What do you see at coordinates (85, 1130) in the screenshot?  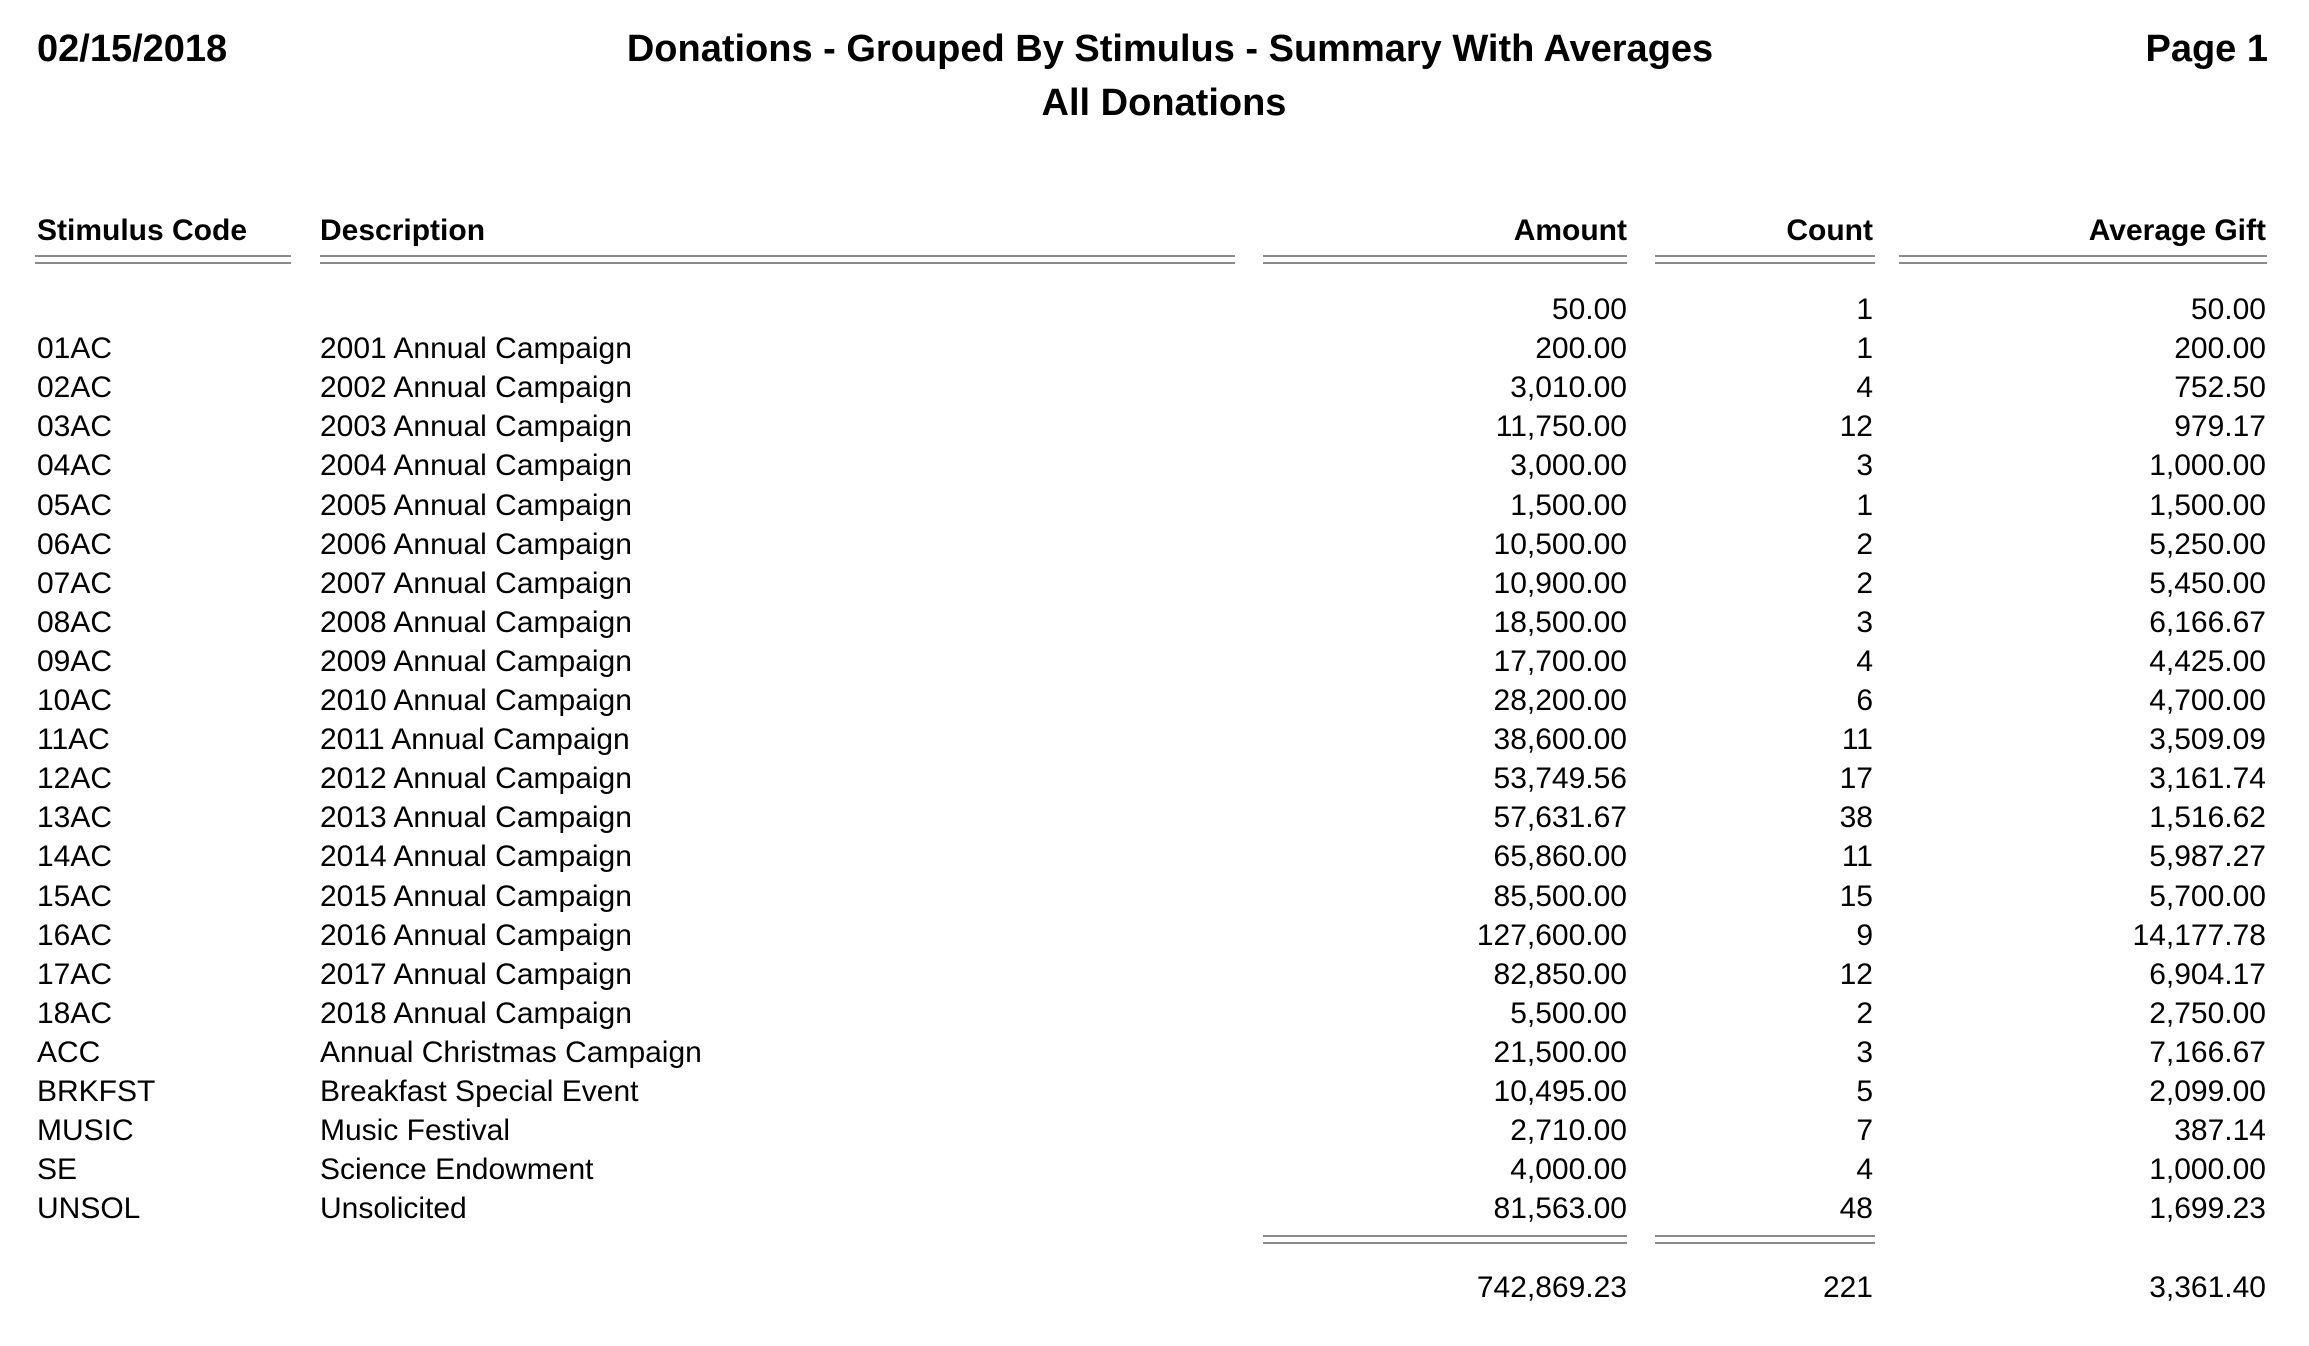 I see `stimulus-code-cell: MUSIC` at bounding box center [85, 1130].